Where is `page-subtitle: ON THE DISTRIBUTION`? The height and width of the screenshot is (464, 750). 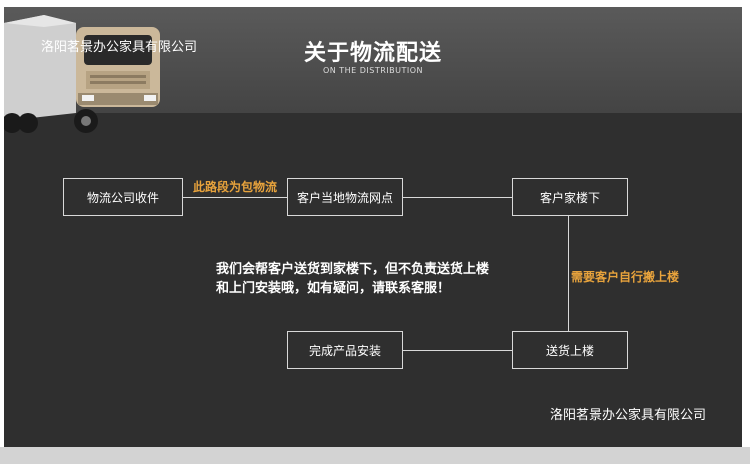 page-subtitle: ON THE DISTRIBUTION is located at coordinates (373, 70).